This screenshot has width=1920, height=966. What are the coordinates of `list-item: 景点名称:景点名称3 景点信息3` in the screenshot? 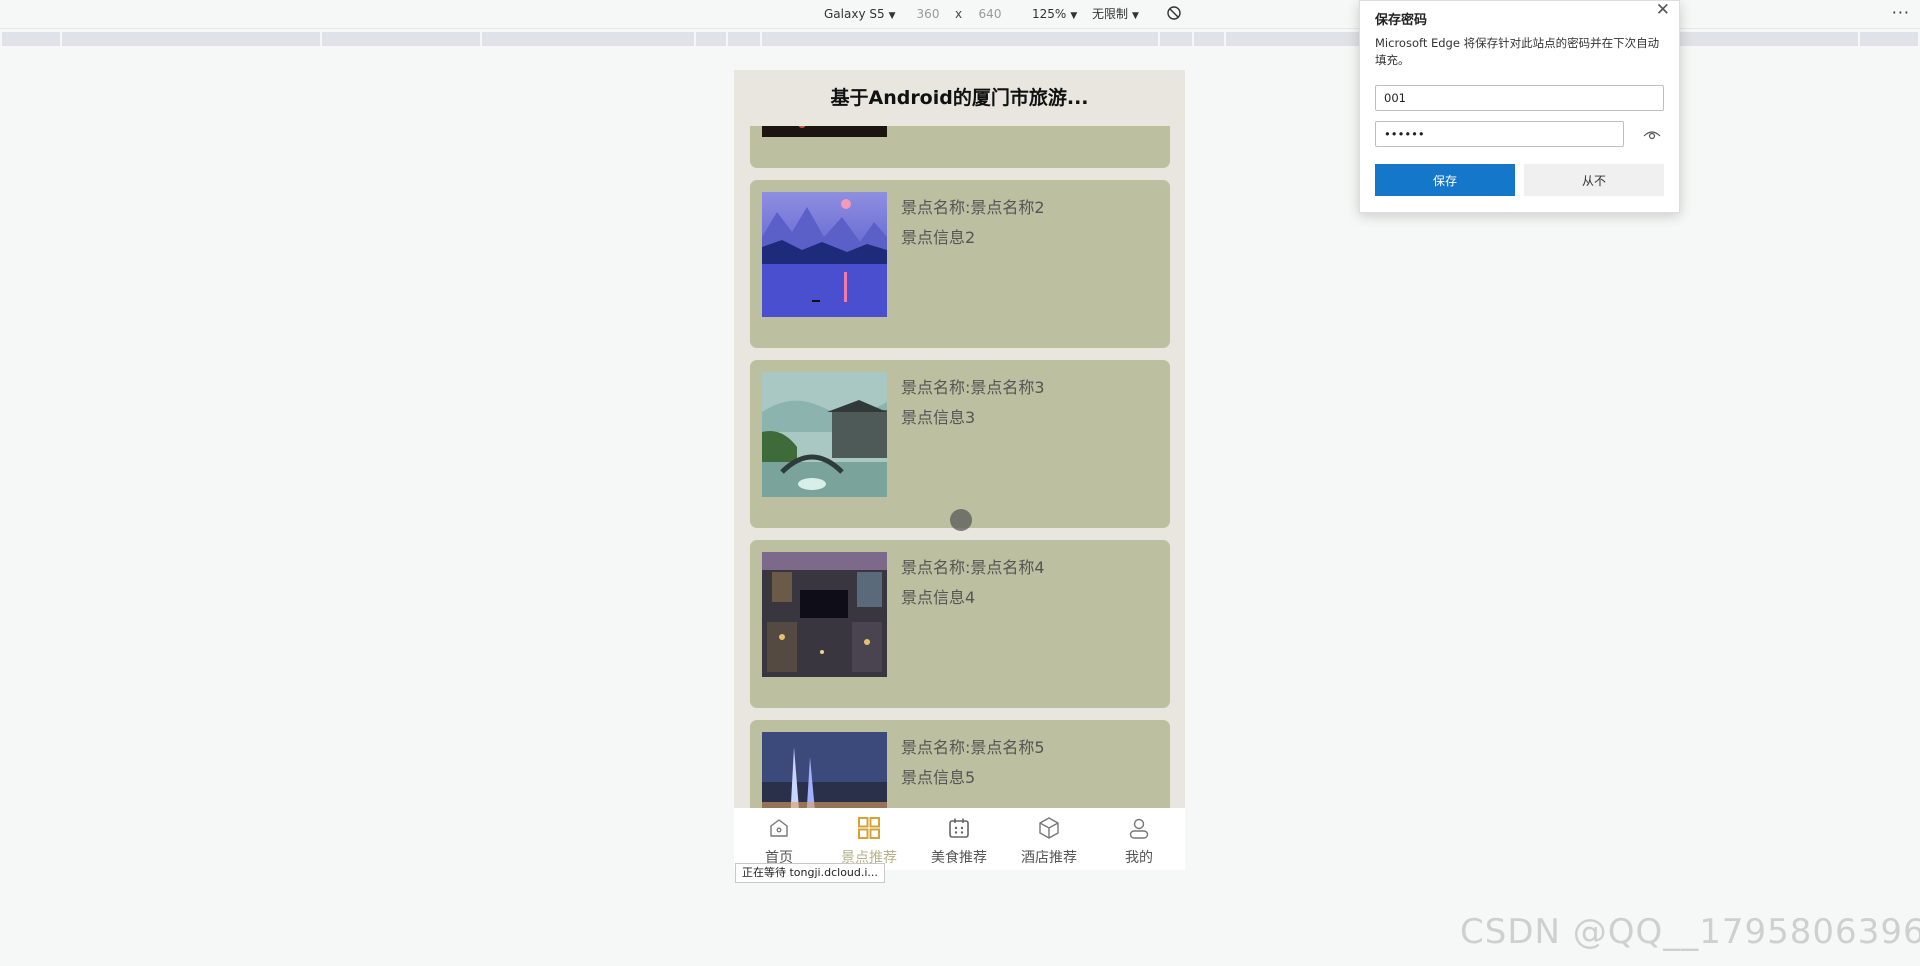 It's located at (960, 444).